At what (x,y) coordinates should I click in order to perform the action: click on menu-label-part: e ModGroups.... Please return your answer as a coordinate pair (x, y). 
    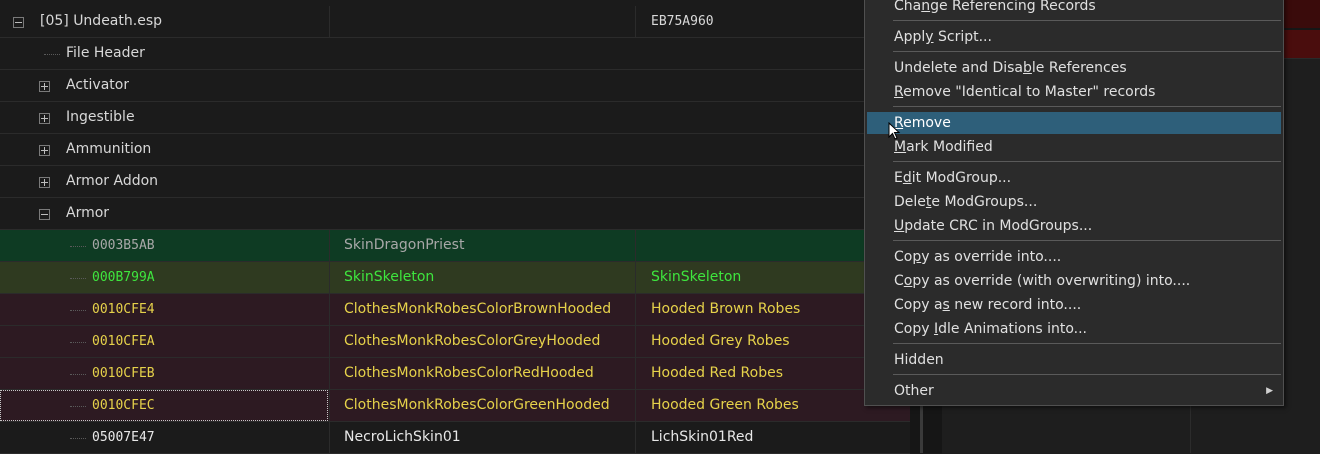
    Looking at the image, I should click on (984, 202).